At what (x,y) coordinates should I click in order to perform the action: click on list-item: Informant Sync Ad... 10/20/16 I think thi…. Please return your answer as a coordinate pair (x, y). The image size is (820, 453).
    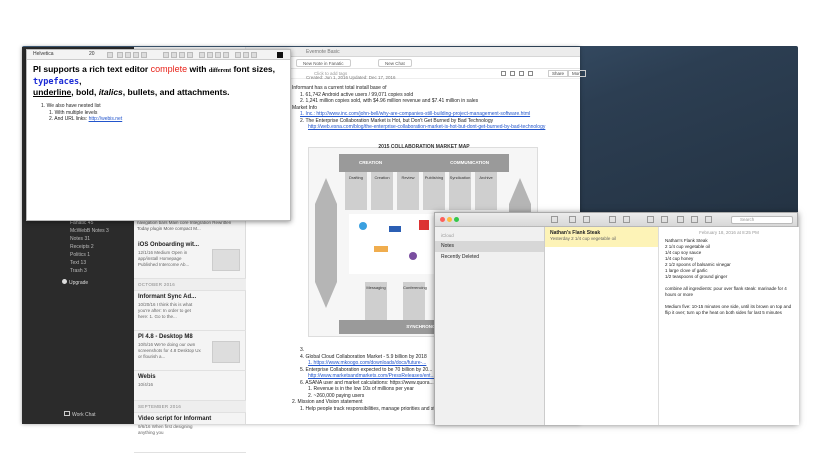
    Looking at the image, I should click on (190, 311).